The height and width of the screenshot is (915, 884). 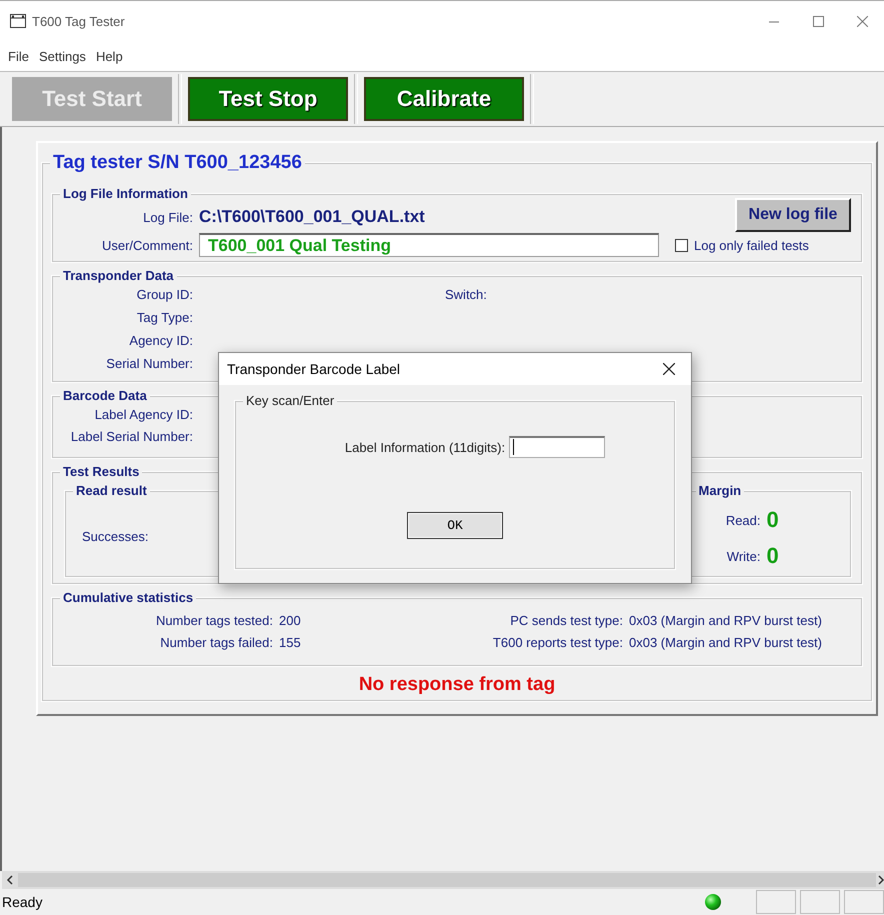 What do you see at coordinates (557, 447) in the screenshot?
I see `label-information-field` at bounding box center [557, 447].